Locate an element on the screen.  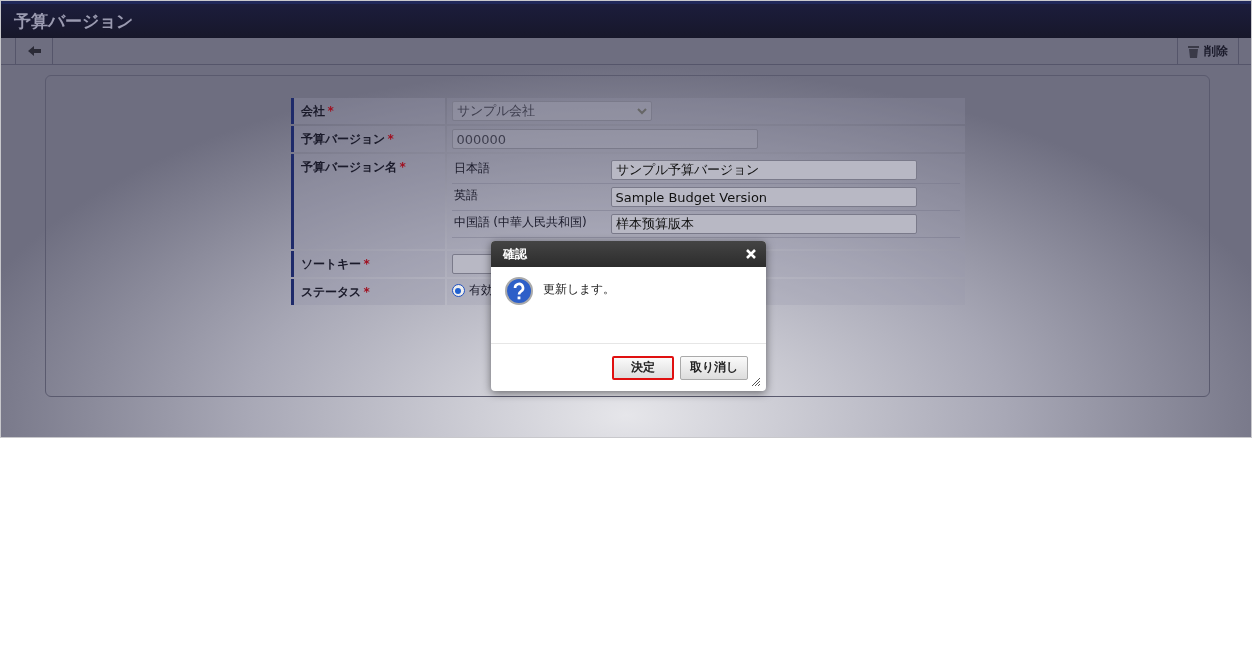
page-title: 予算バージョン is located at coordinates (73, 21).